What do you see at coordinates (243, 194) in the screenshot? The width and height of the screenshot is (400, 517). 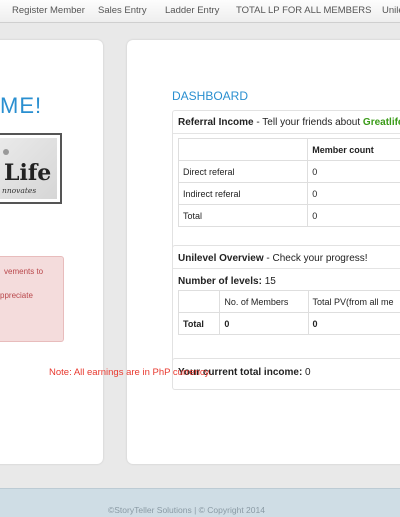 I see `row-label: Indirect referal` at bounding box center [243, 194].